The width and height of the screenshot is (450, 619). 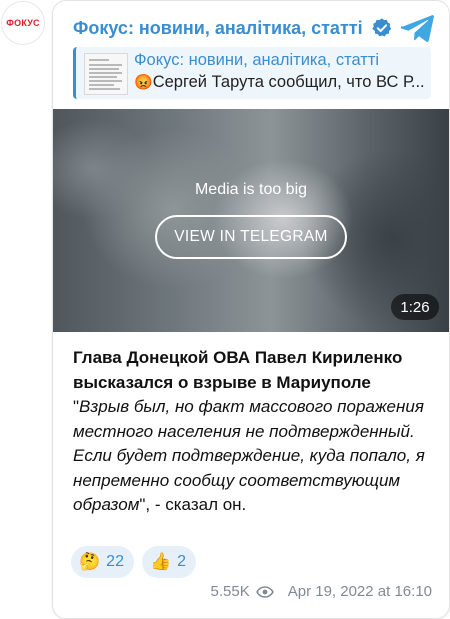 I want to click on reactions-bar: 🤔 22 👍 2, so click(x=134, y=562).